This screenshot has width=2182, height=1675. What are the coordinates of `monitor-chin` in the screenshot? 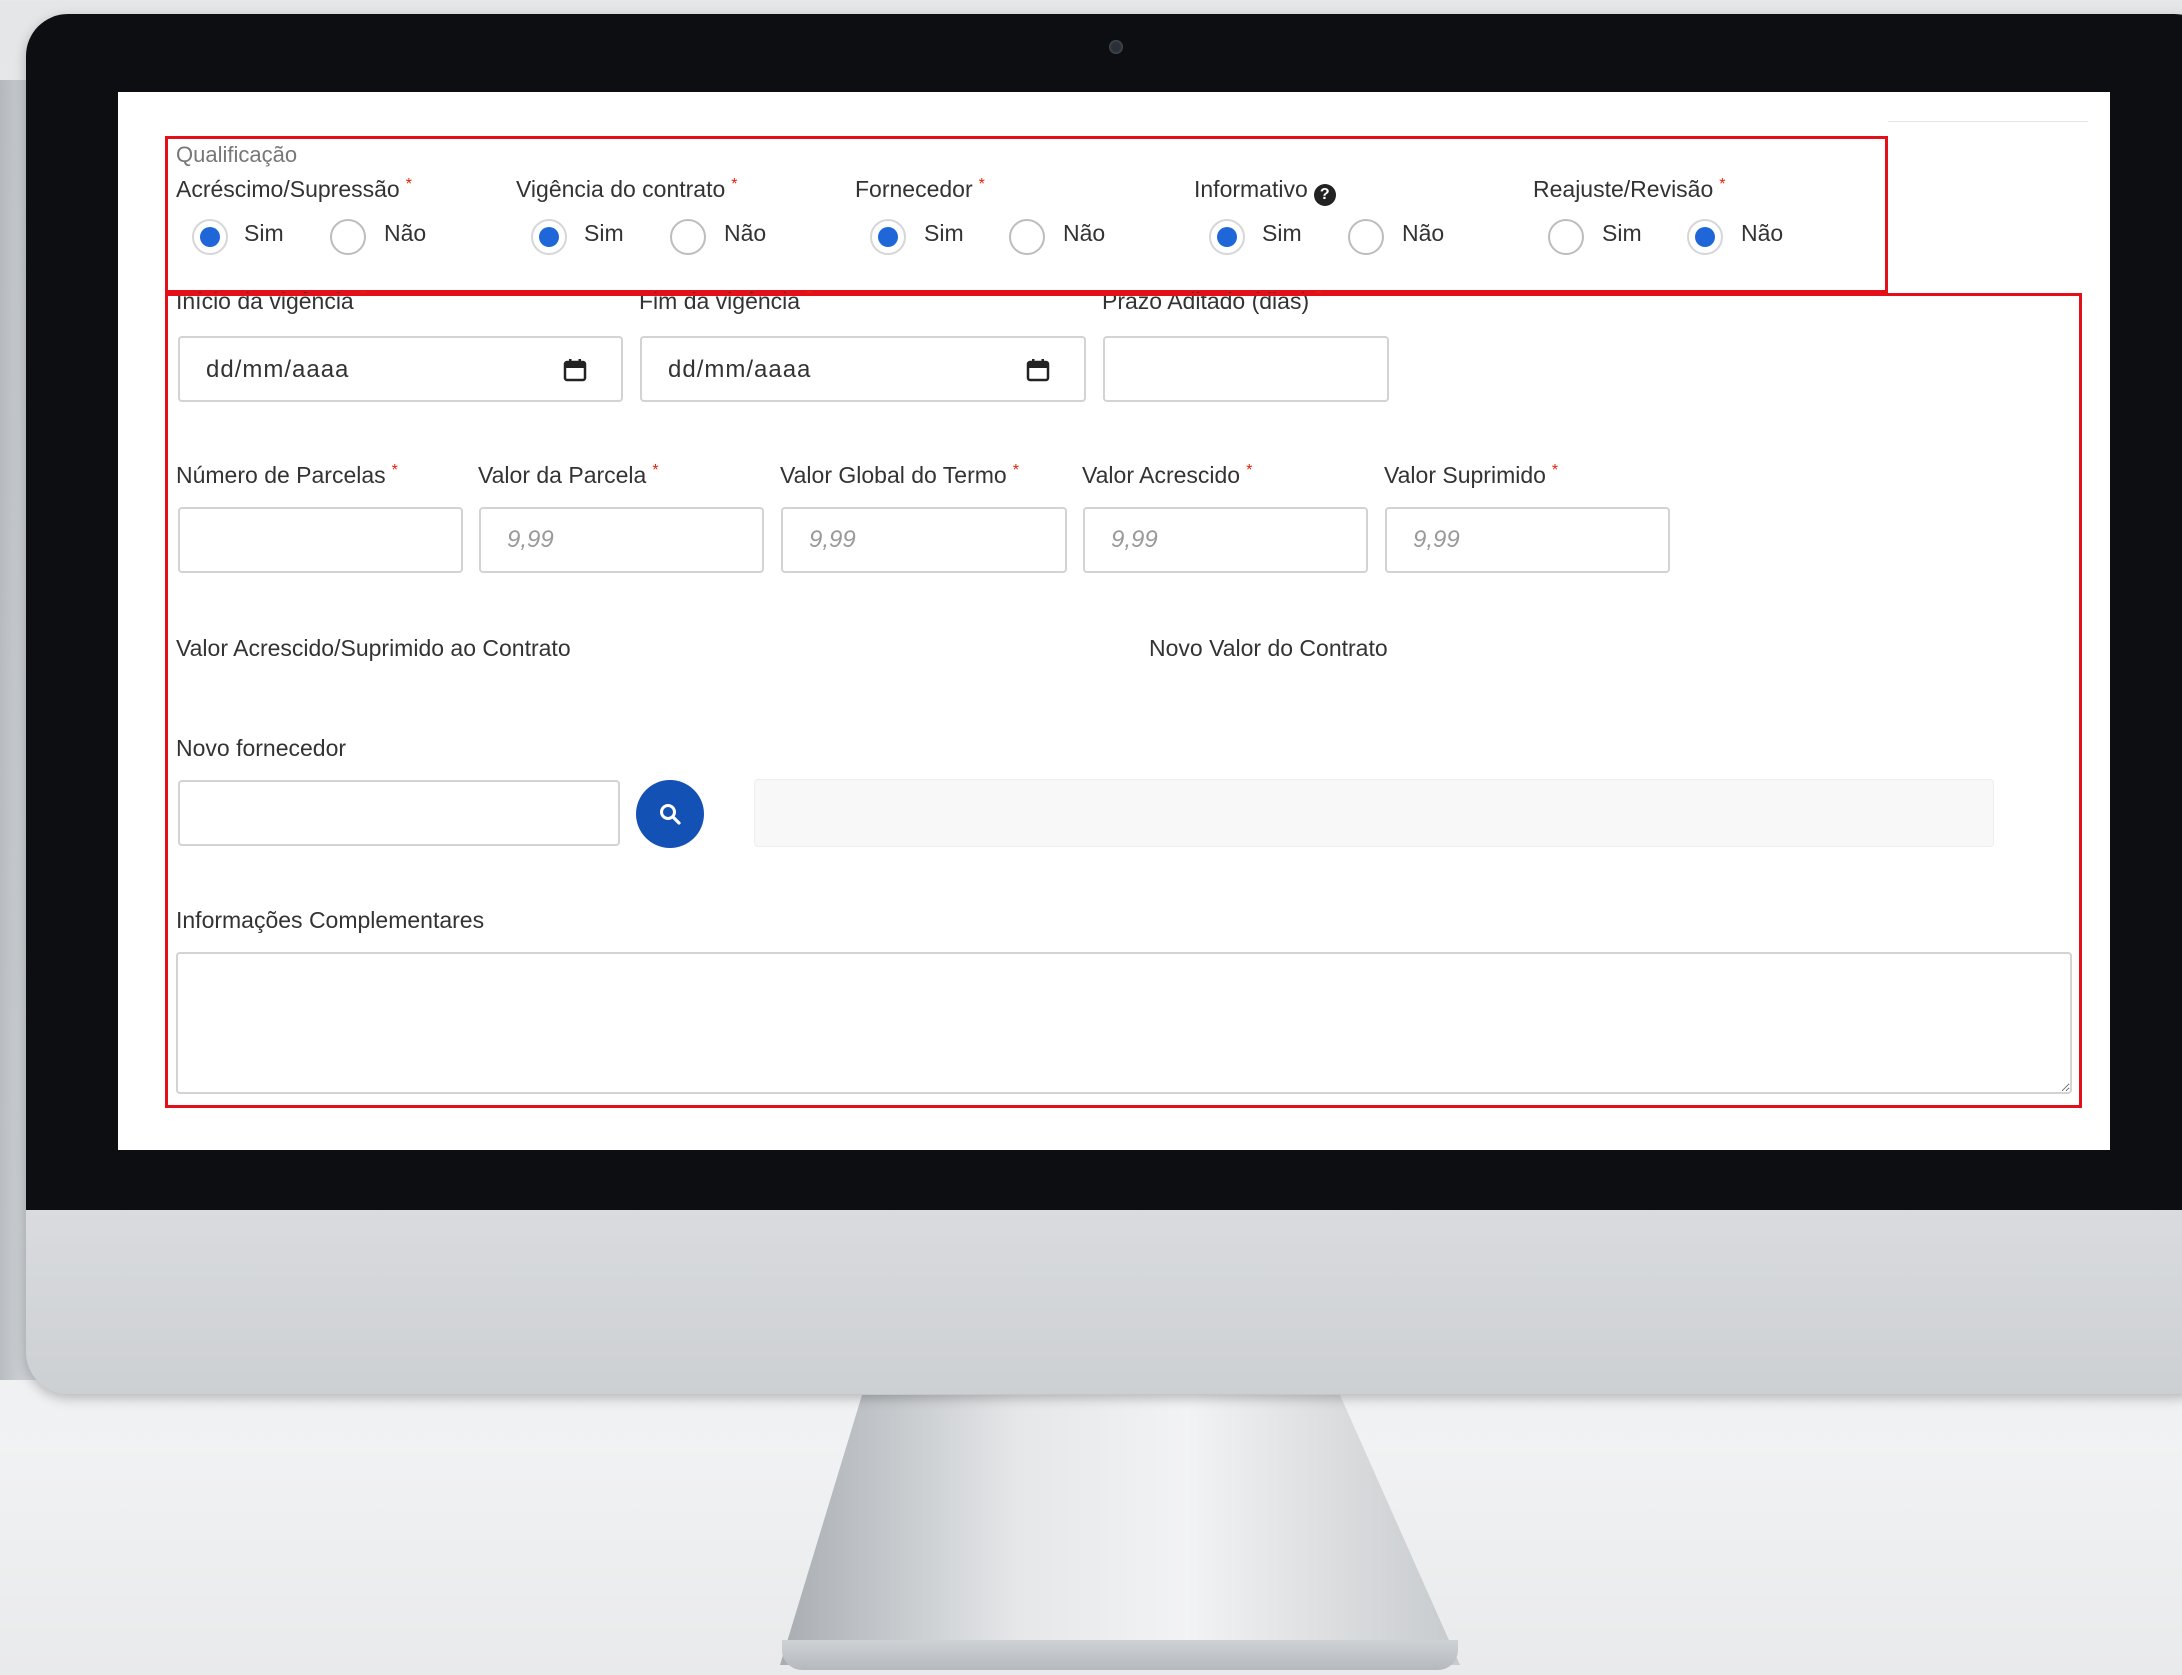 It's located at (1104, 1302).